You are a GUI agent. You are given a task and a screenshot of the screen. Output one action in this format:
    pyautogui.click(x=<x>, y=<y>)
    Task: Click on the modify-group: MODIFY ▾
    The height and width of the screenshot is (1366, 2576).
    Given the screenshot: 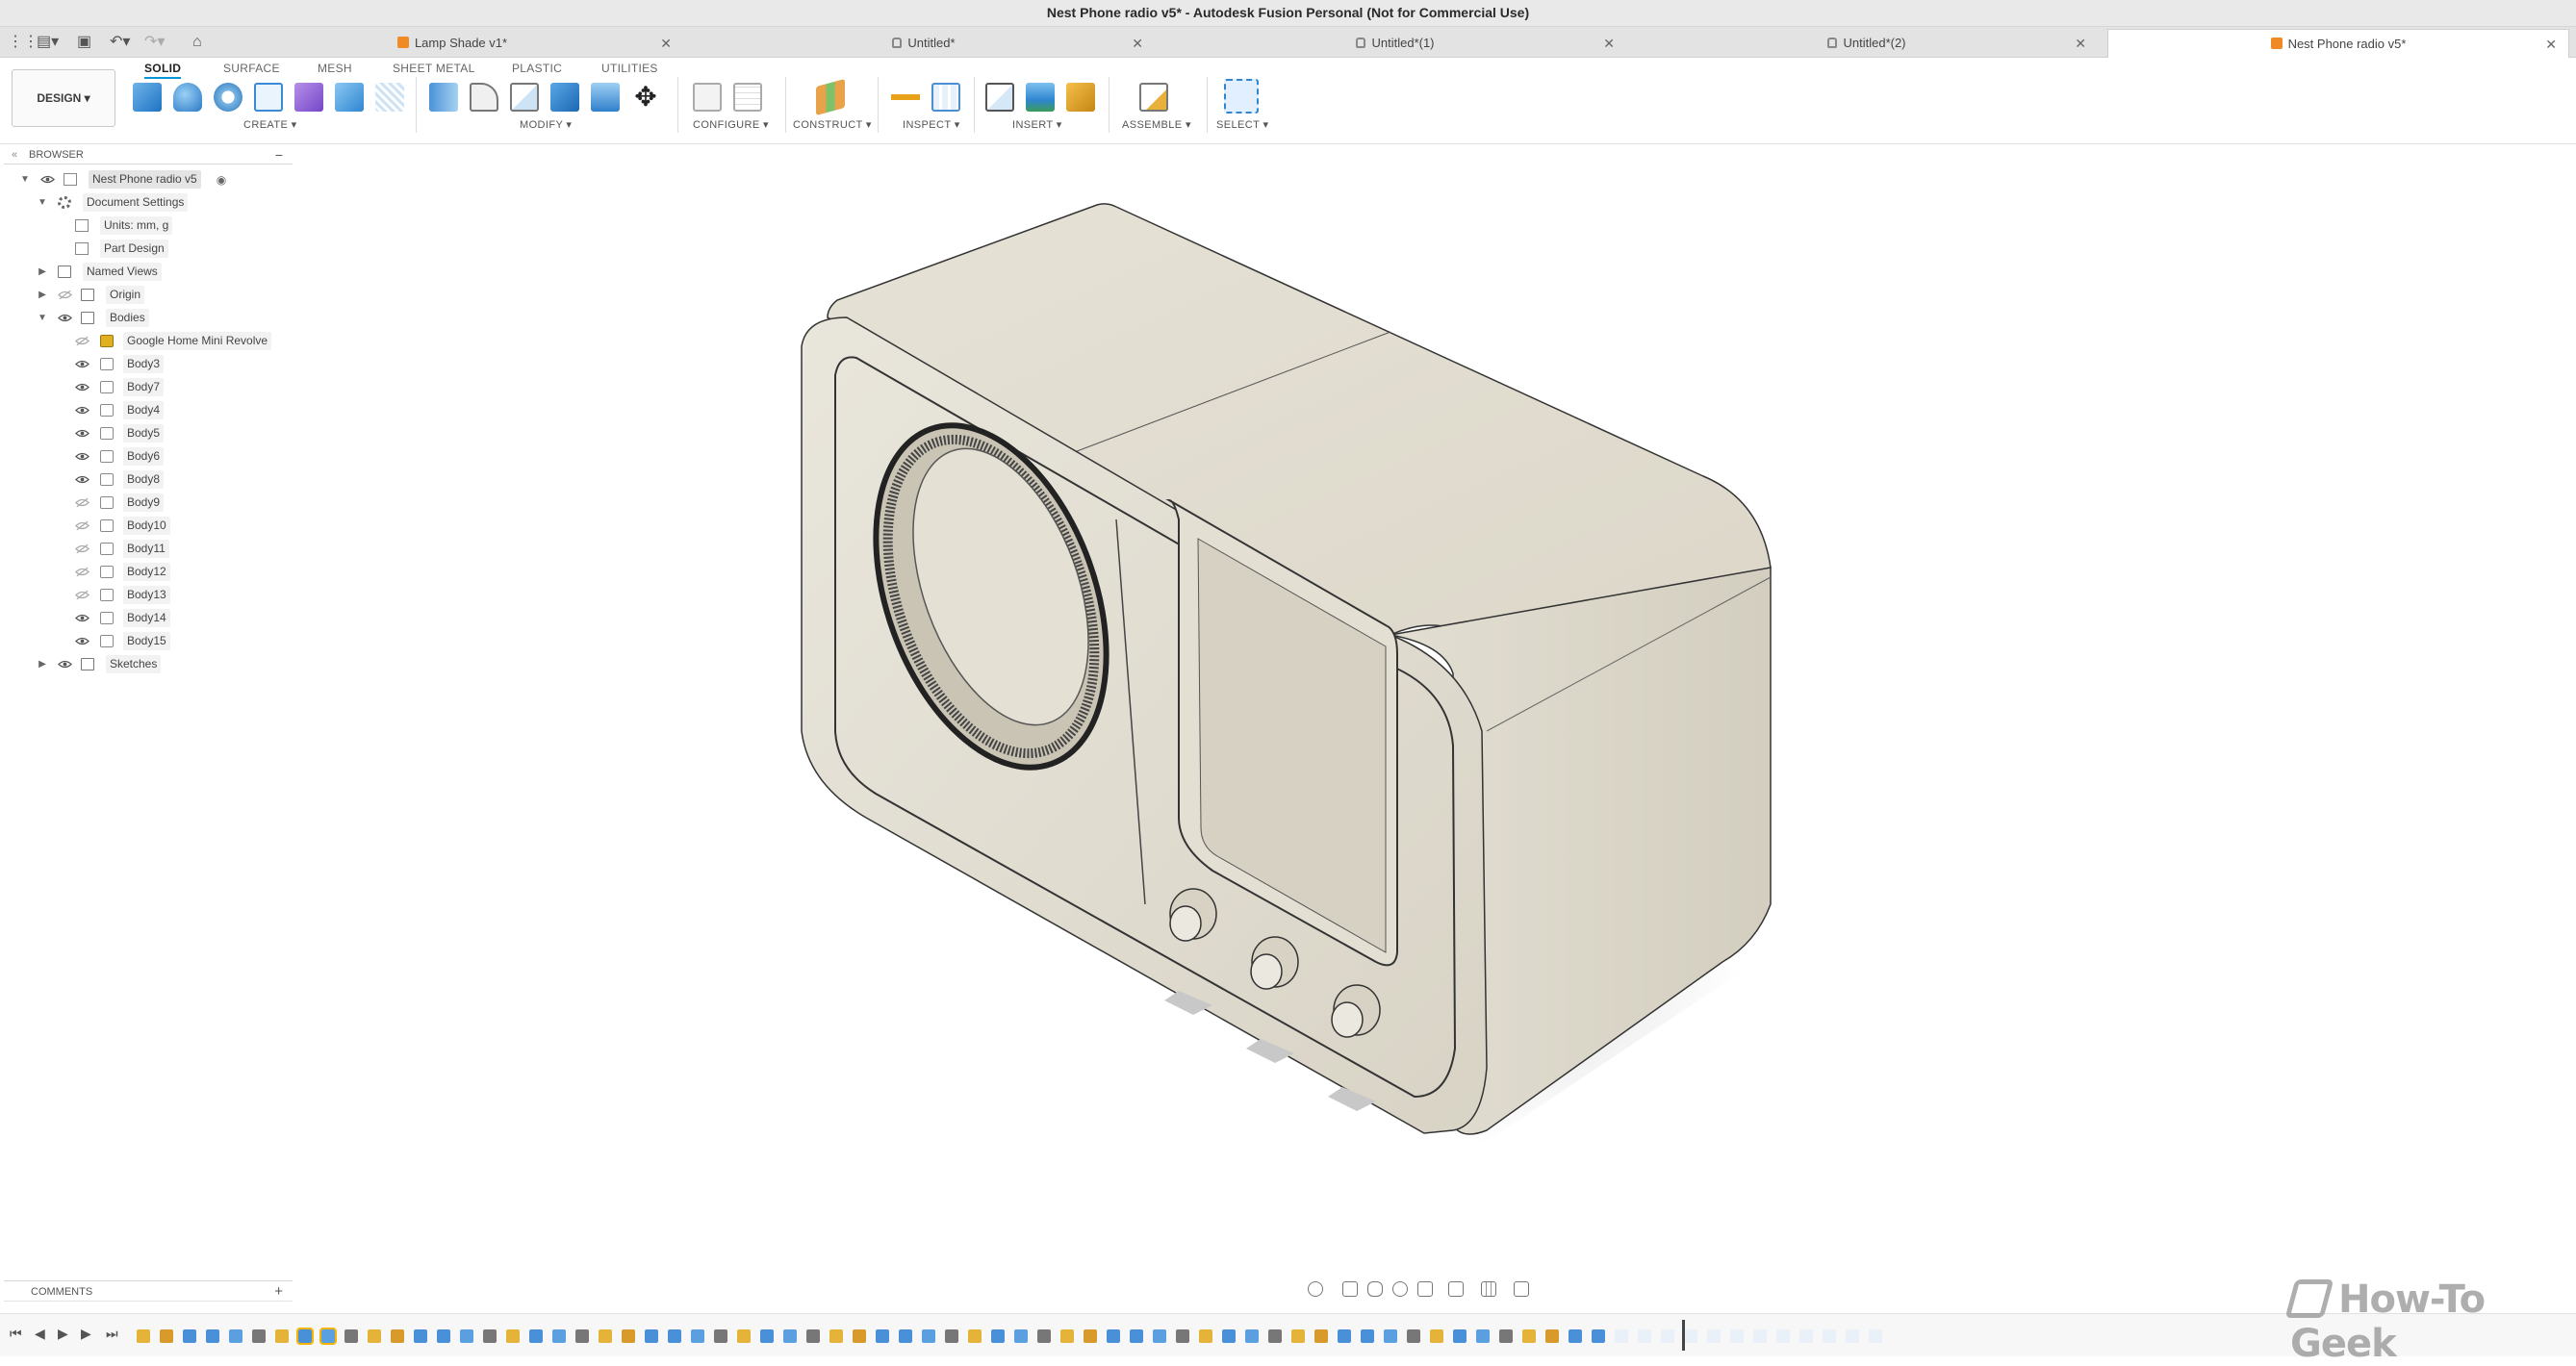 What is the action you would take?
    pyautogui.click(x=546, y=125)
    